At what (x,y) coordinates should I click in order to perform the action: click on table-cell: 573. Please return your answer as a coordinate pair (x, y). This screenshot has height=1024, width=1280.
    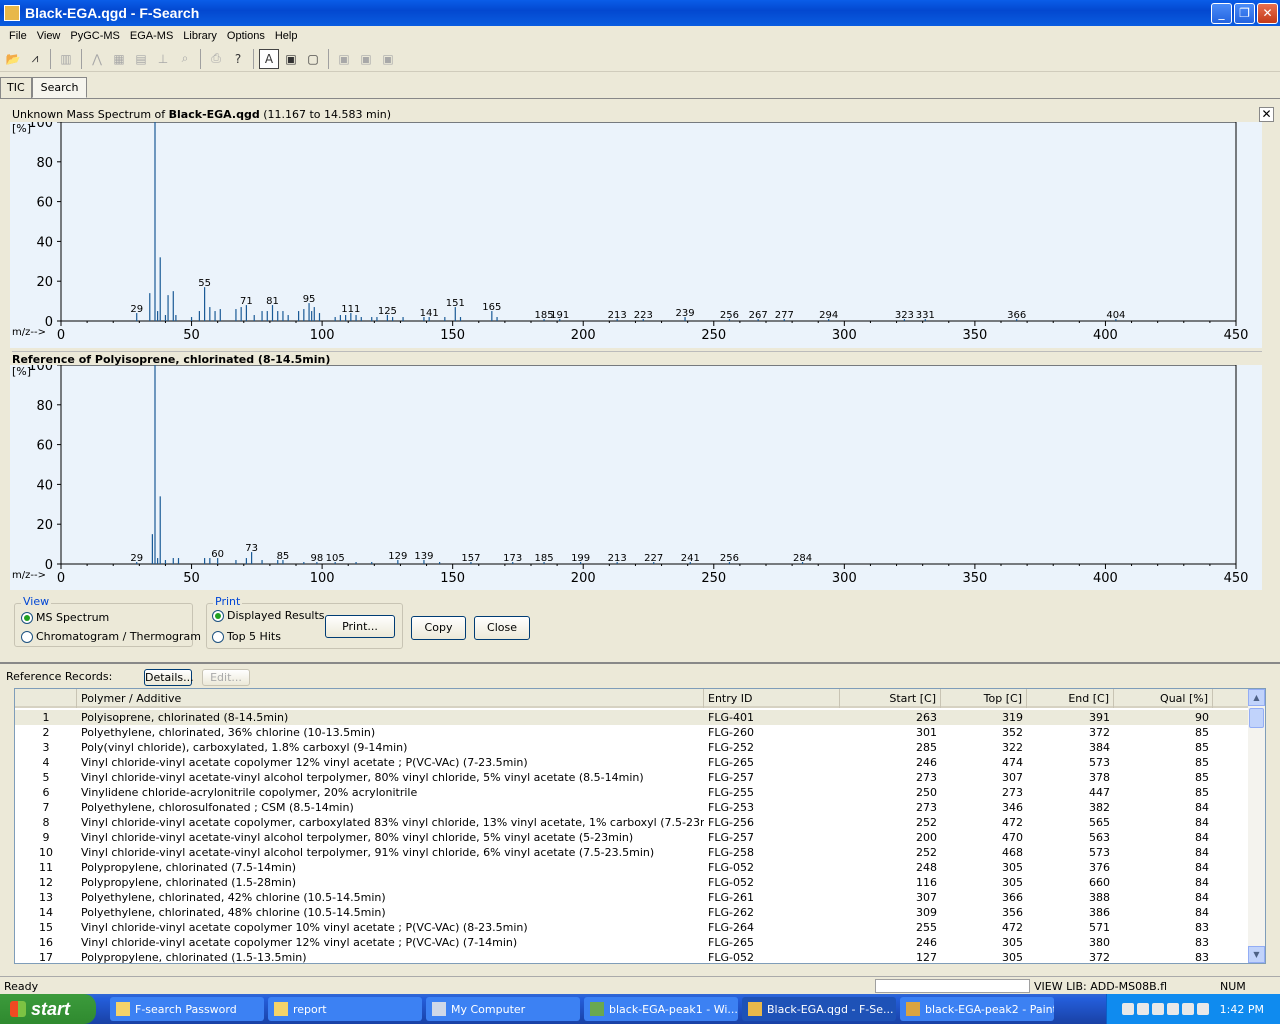
    Looking at the image, I should click on (1099, 852).